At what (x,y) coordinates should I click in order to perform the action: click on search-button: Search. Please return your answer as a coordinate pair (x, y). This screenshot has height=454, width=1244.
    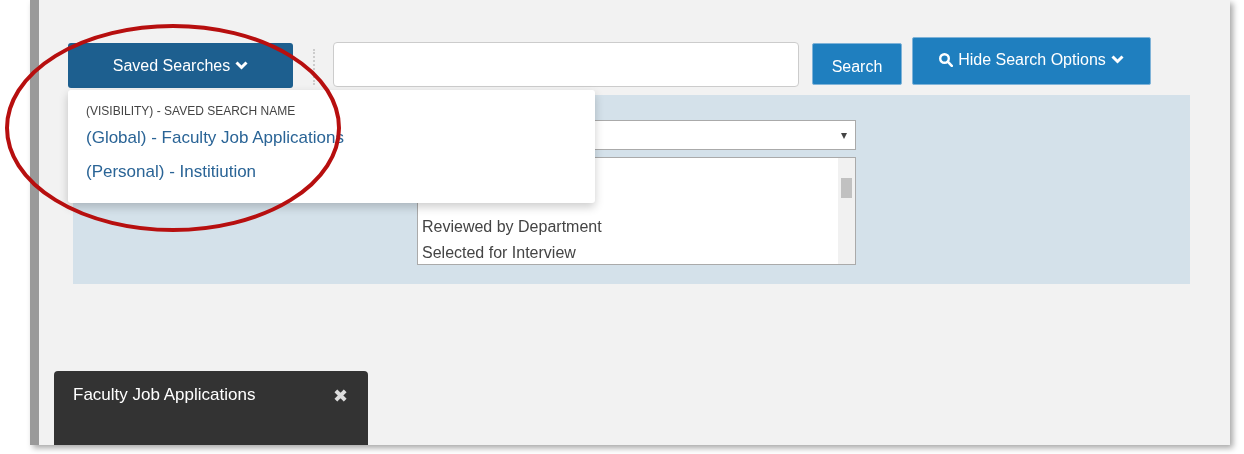
    Looking at the image, I should click on (857, 64).